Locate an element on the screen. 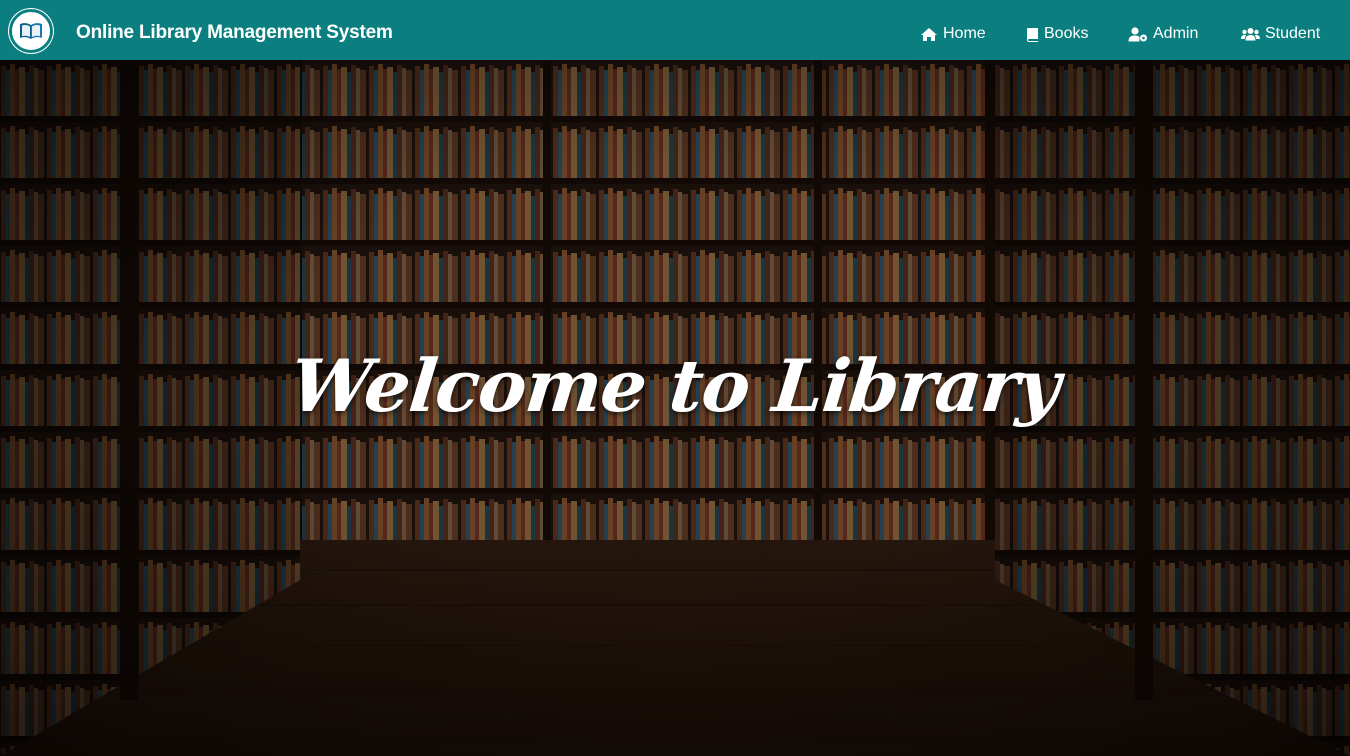 The height and width of the screenshot is (756, 1350). open-book-icon is located at coordinates (31, 31).